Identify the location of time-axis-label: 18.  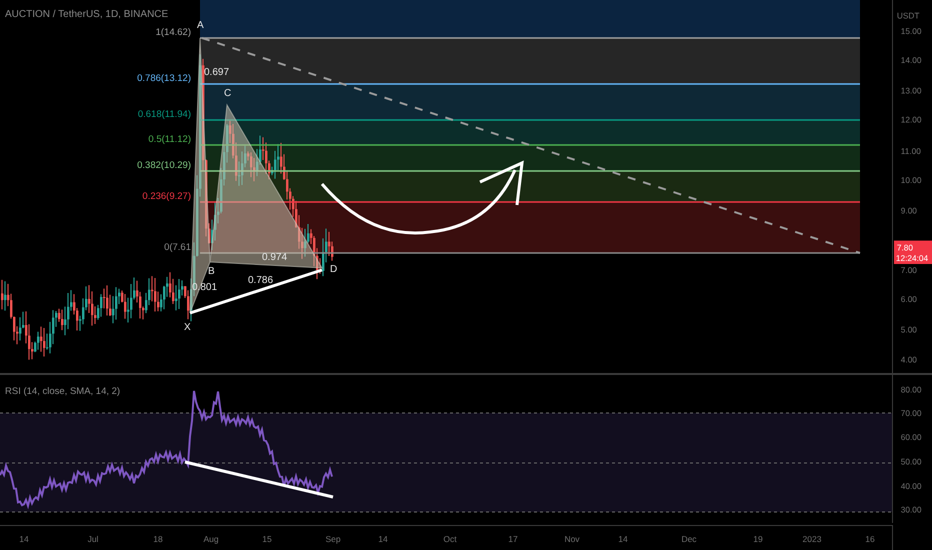
(158, 539).